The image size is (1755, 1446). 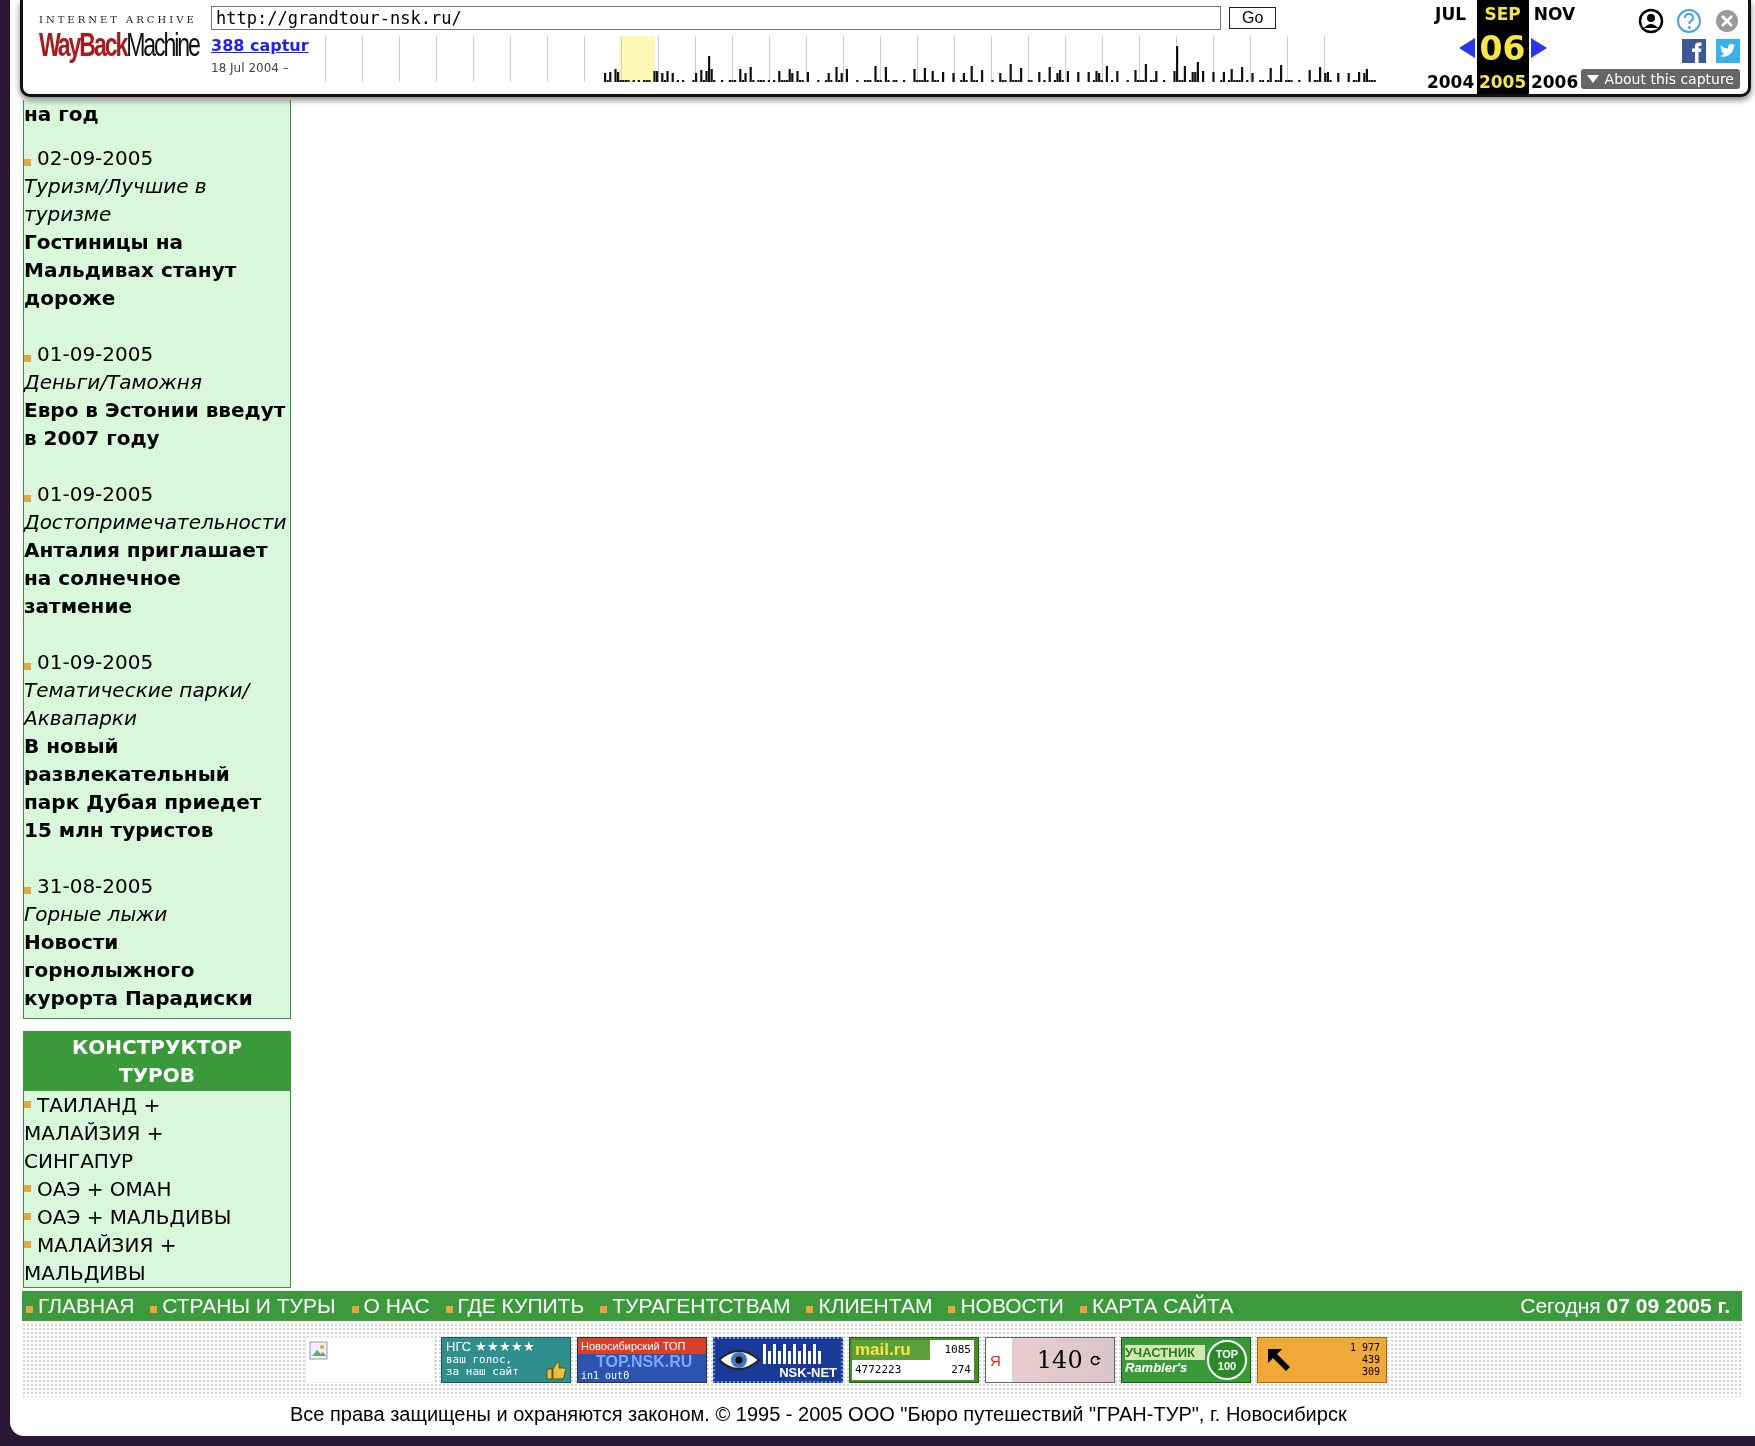 I want to click on counter-banner: Новосибирский ТОП TOP.NSK.RU in1 out0, so click(x=642, y=1360).